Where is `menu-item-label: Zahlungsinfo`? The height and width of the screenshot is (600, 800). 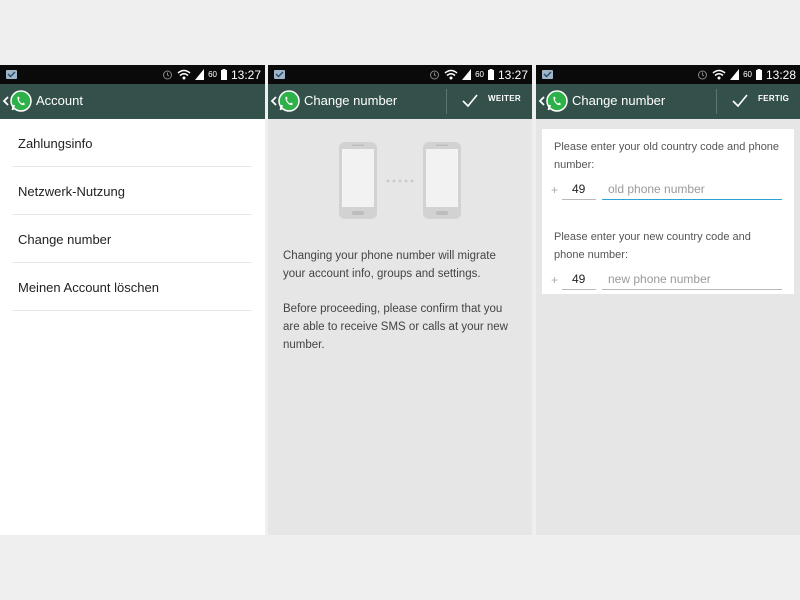 menu-item-label: Zahlungsinfo is located at coordinates (55, 143).